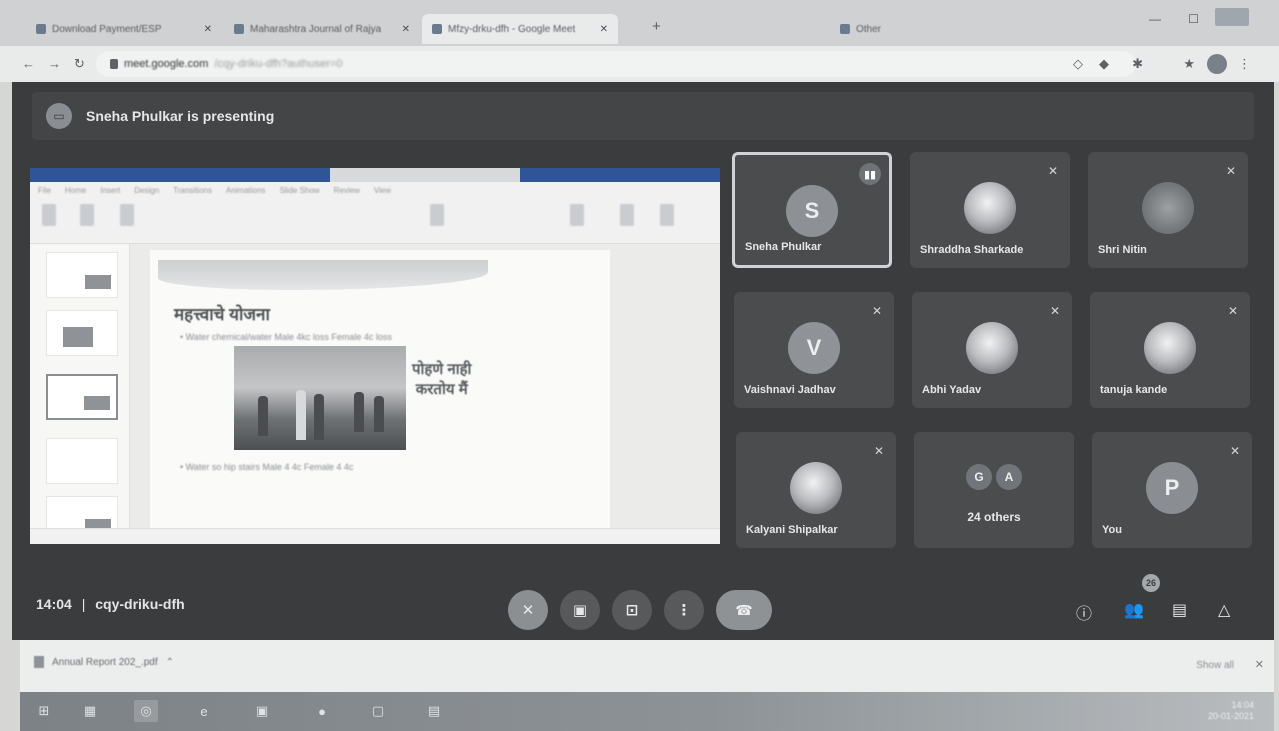 The height and width of the screenshot is (731, 1279). Describe the element at coordinates (1179, 610) in the screenshot. I see `chat-icon: ▤` at that location.